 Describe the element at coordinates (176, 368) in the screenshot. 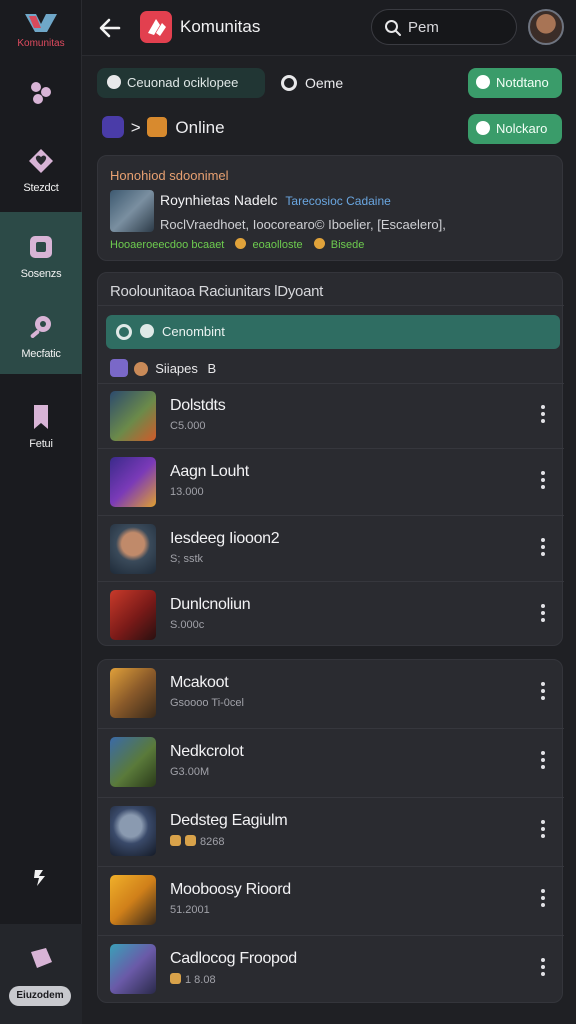

I see `section-label: Siiapes` at that location.